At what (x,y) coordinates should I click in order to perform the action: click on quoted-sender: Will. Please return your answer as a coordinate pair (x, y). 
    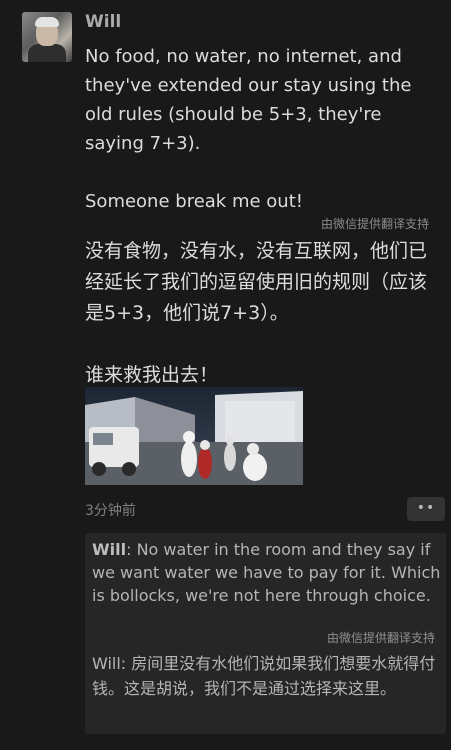
    Looking at the image, I should click on (109, 549).